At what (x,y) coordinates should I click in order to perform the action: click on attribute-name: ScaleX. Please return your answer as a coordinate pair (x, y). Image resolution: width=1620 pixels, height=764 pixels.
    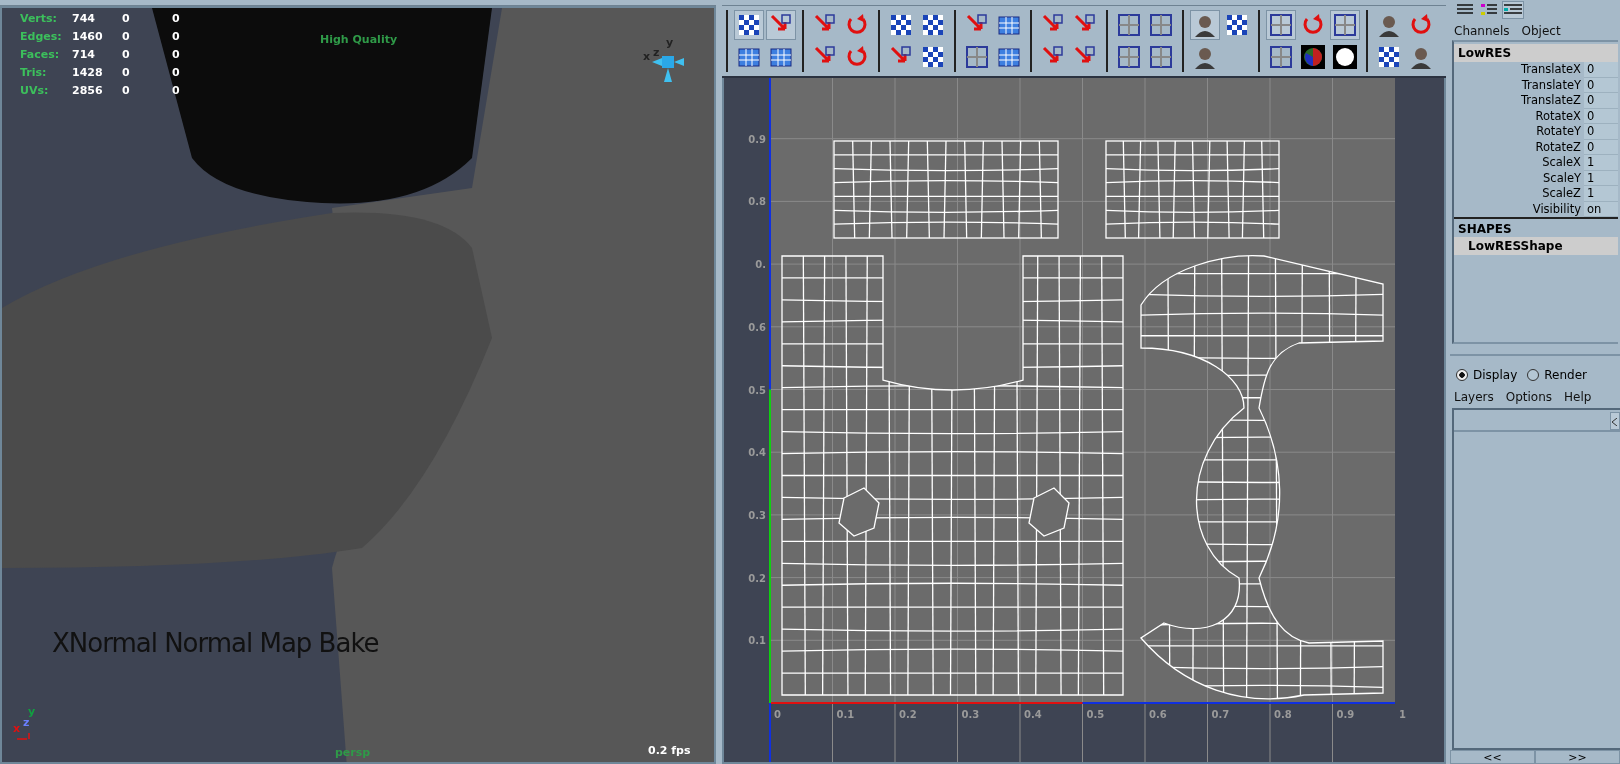
    Looking at the image, I should click on (1561, 163).